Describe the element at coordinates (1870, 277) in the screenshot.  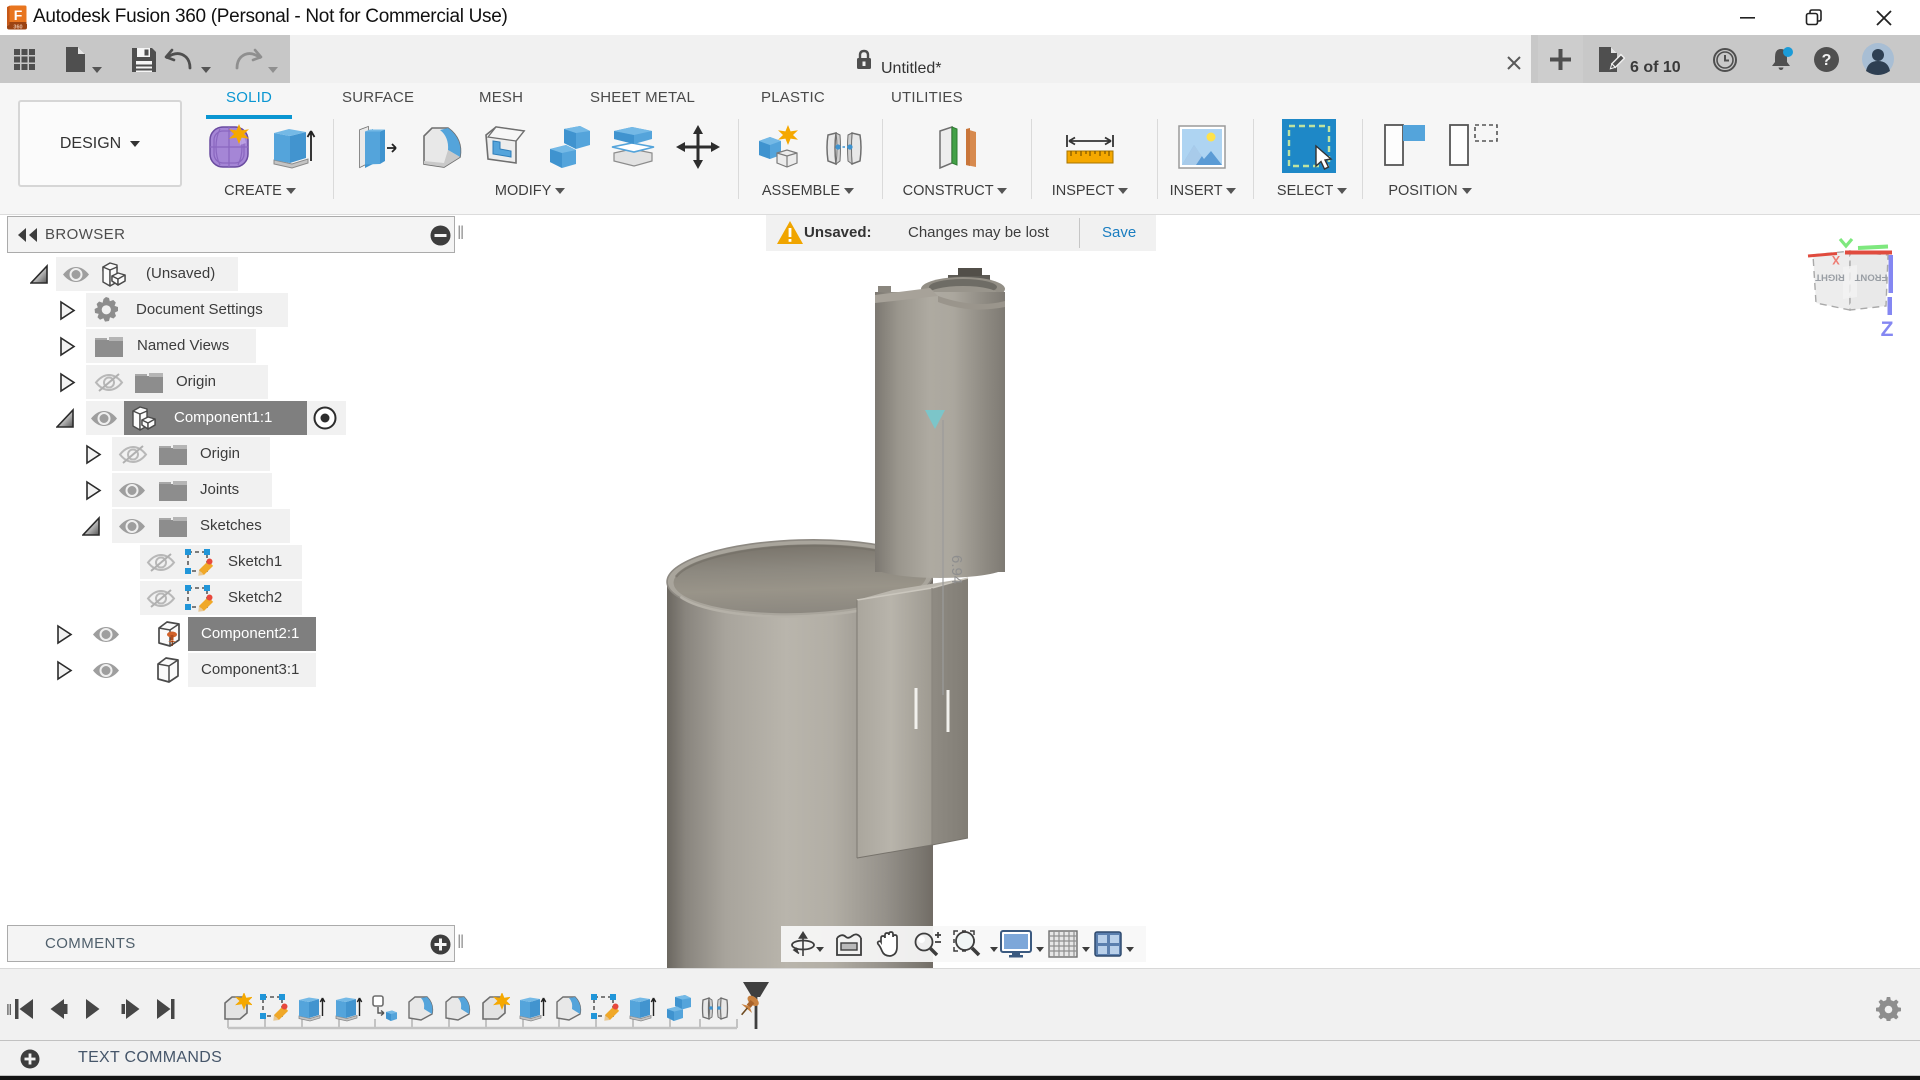
I see `svg-text: FRONT` at that location.